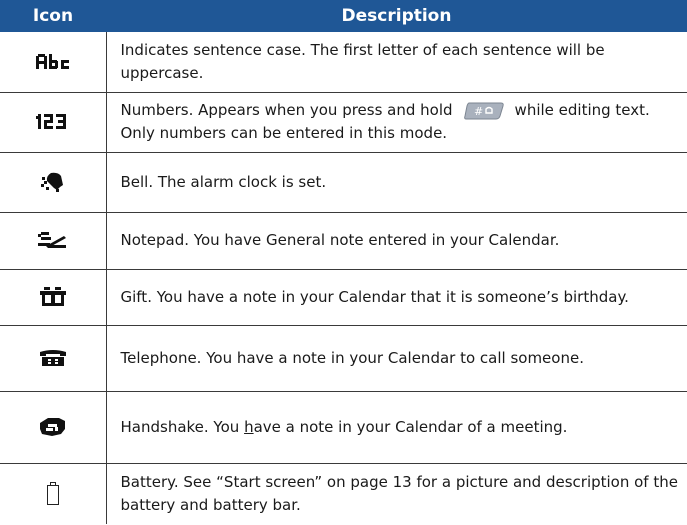 This screenshot has height=525, width=687. What do you see at coordinates (396, 182) in the screenshot?
I see `description-cell: Bell. The alarm clock is set.` at bounding box center [396, 182].